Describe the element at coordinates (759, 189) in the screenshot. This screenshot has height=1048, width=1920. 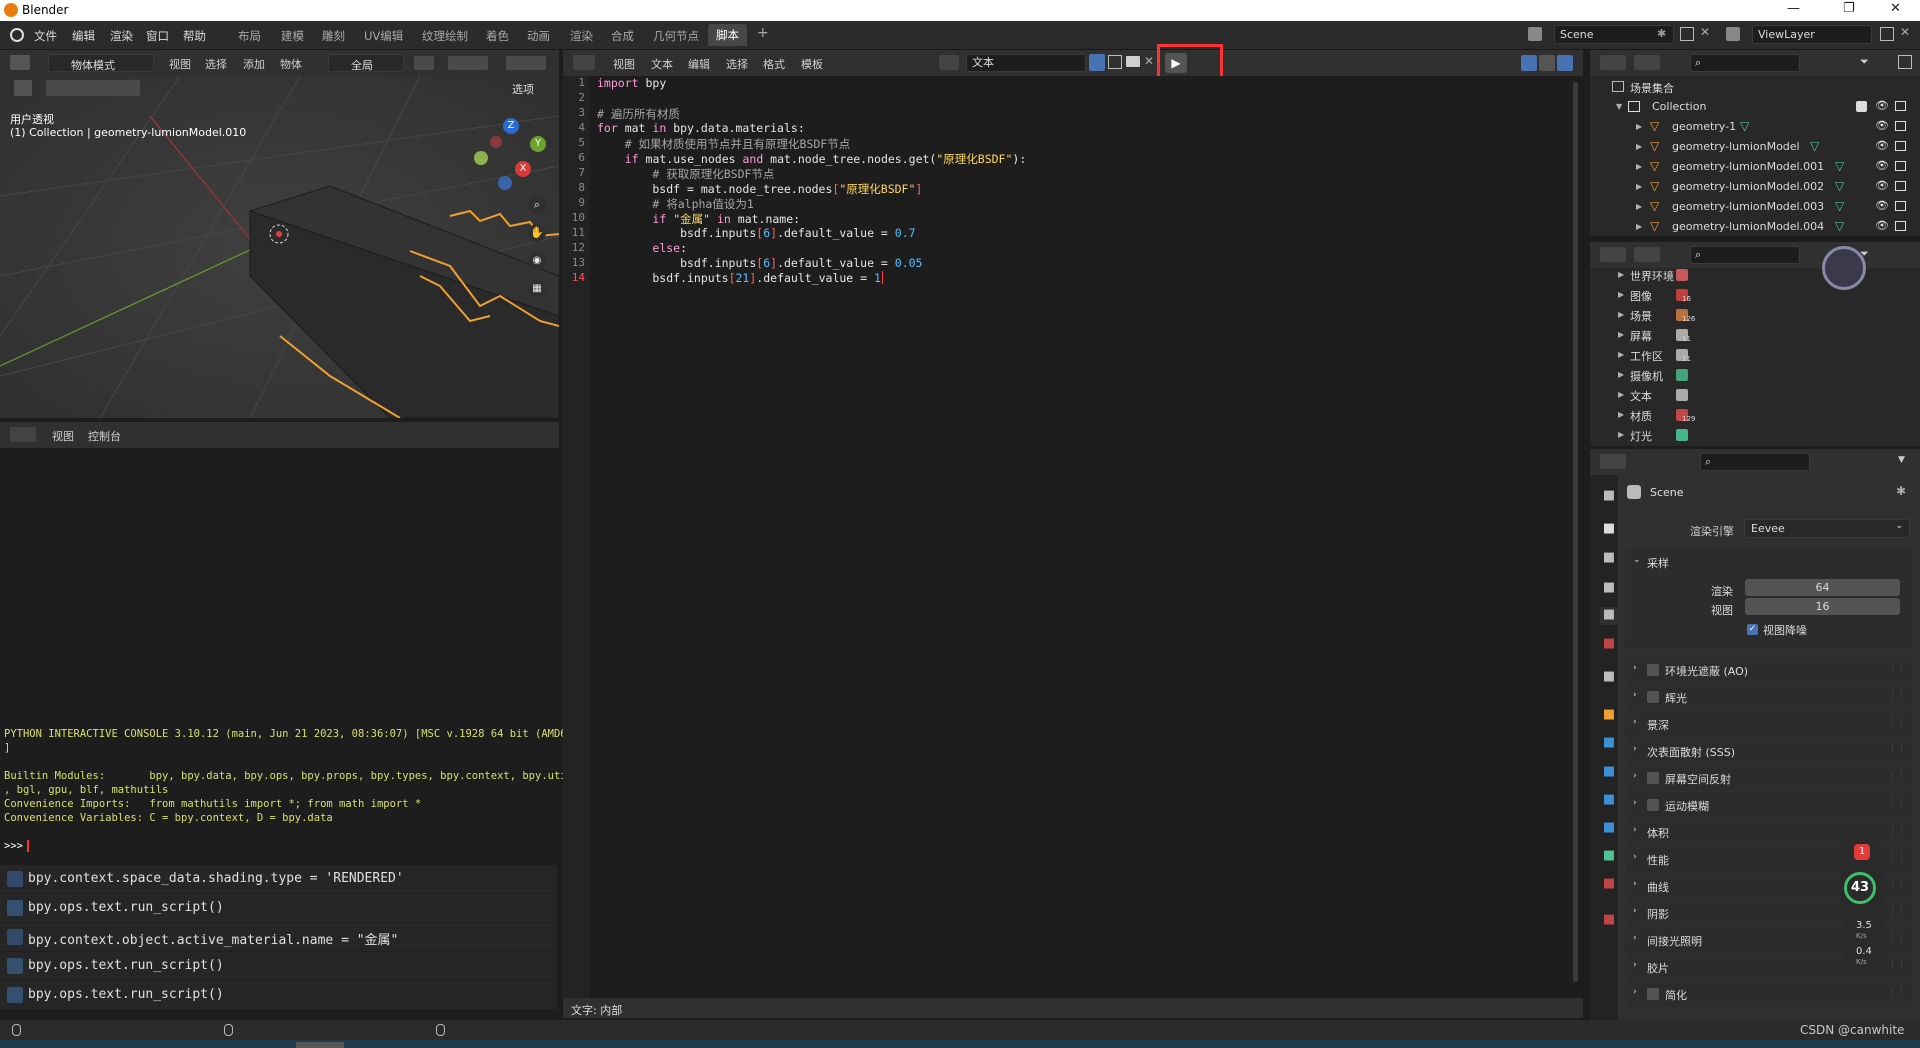
I see `code-line: bsdf = mat.node_tree.nodes["原理化BSDF"]` at that location.